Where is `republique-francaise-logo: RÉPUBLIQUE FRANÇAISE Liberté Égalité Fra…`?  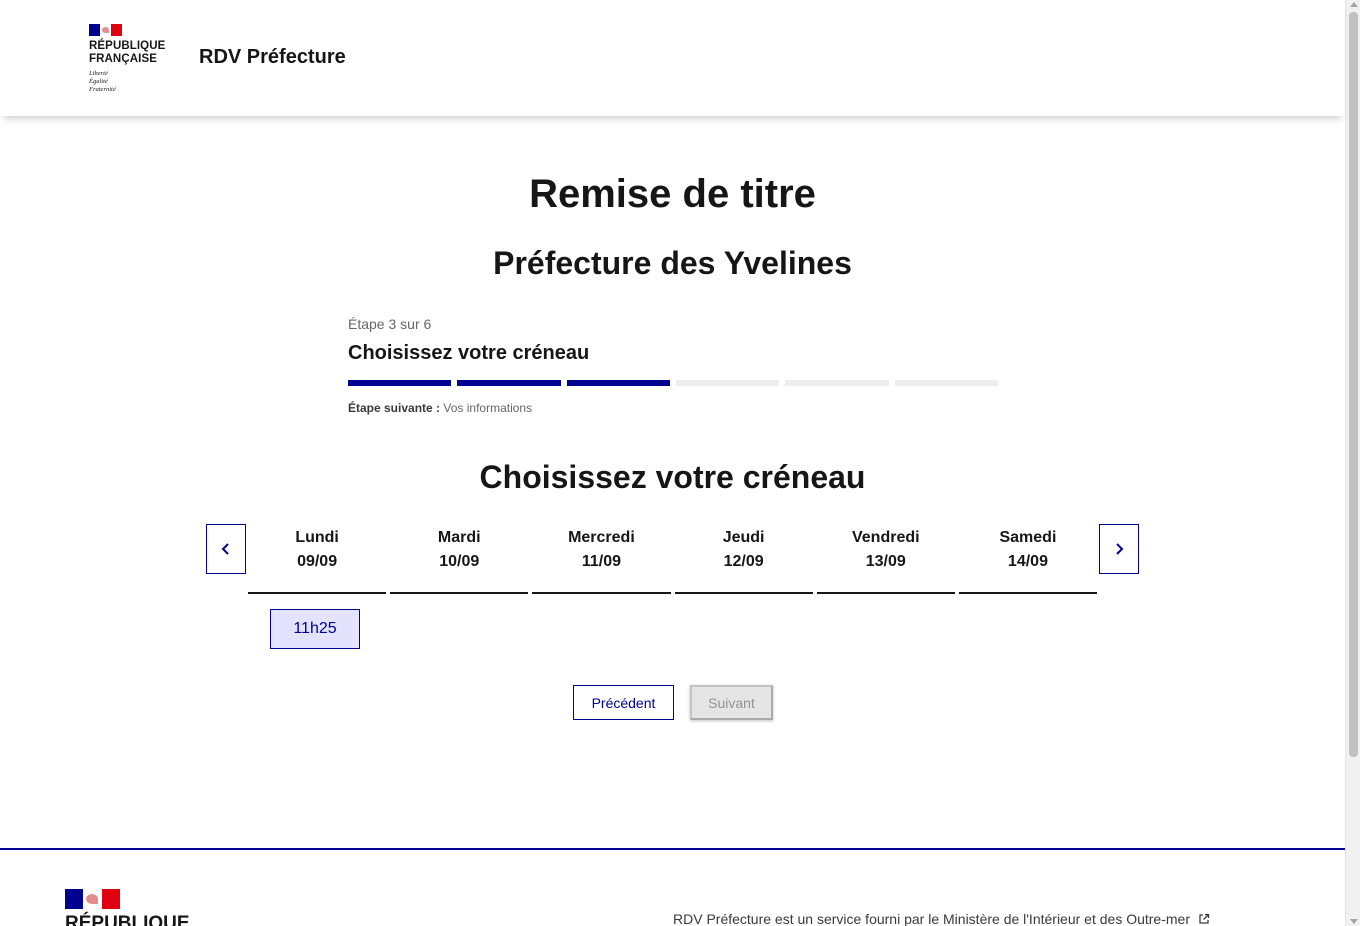
republique-francaise-logo: RÉPUBLIQUE FRANÇAISE Liberté Égalité Fra… is located at coordinates (134, 59).